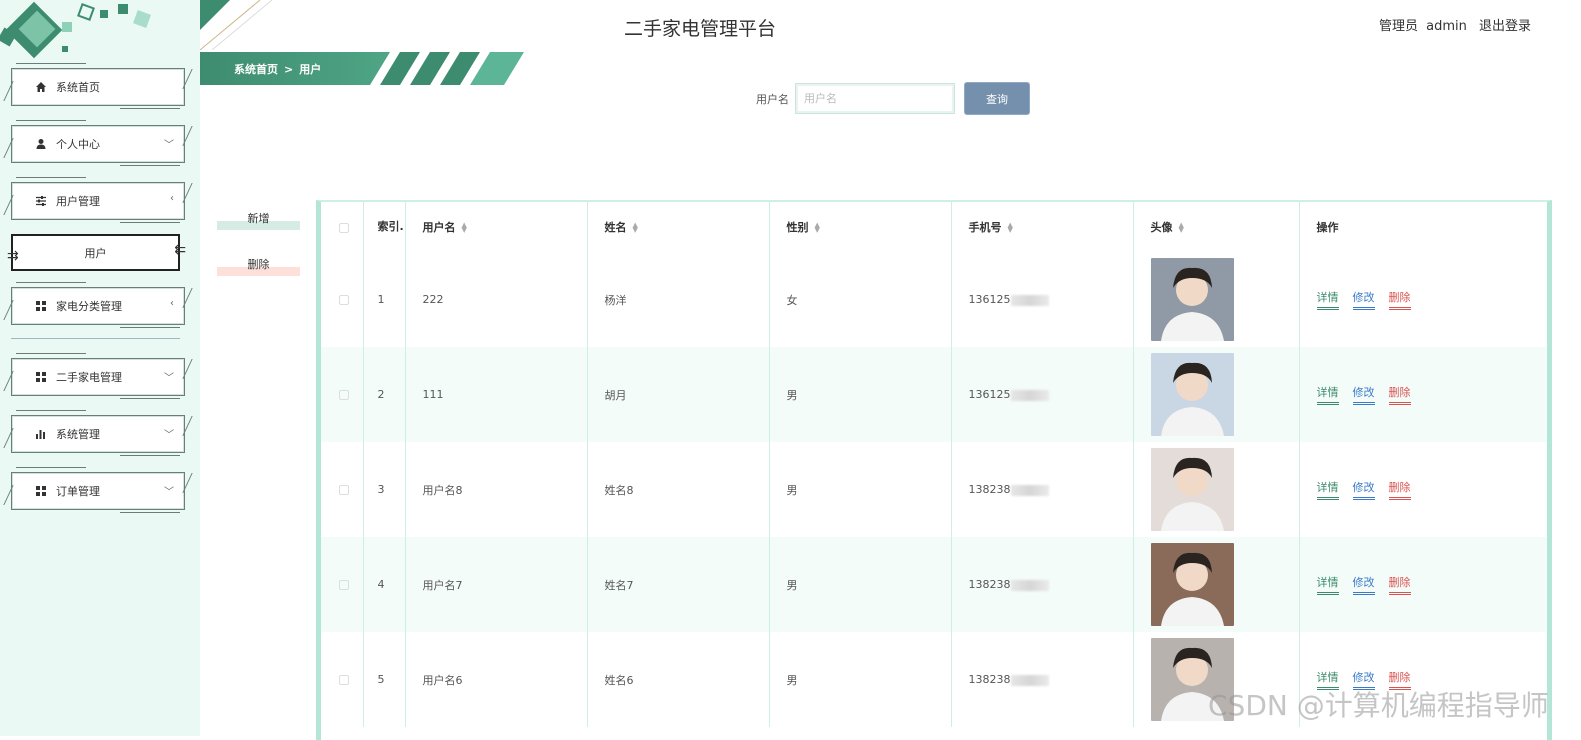  Describe the element at coordinates (95, 340) in the screenshot. I see `divider` at that location.